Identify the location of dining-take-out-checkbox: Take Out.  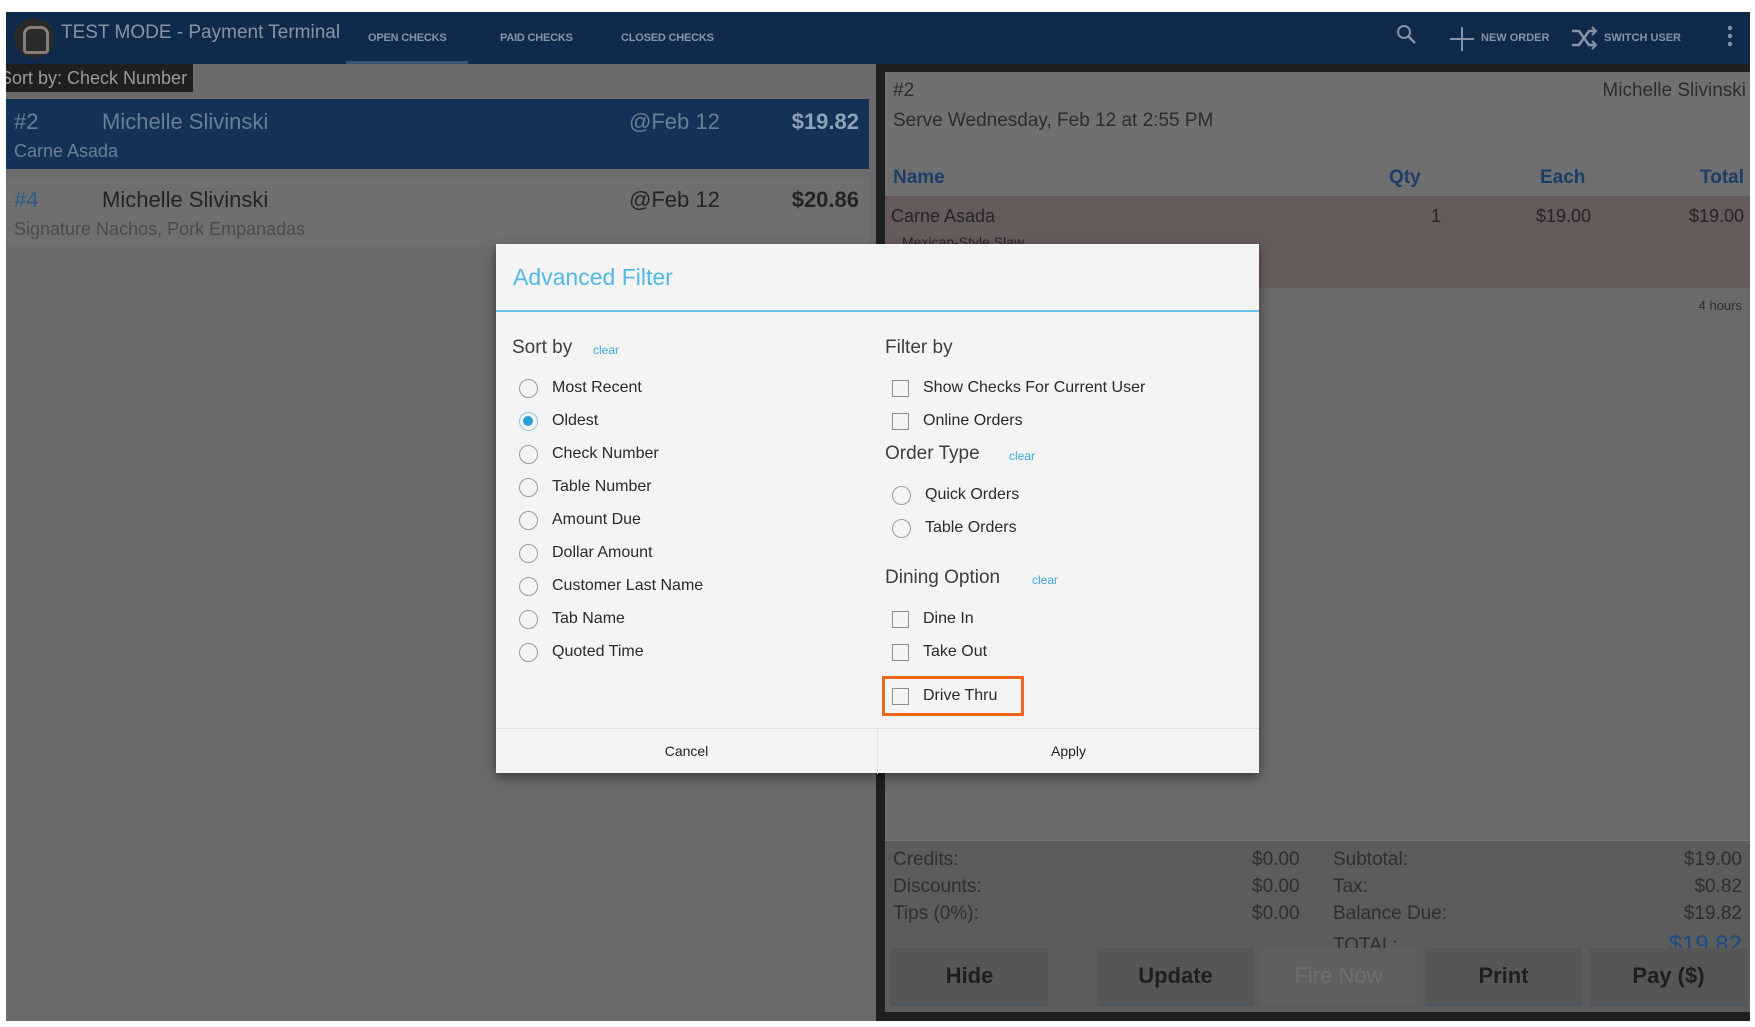
(939, 652).